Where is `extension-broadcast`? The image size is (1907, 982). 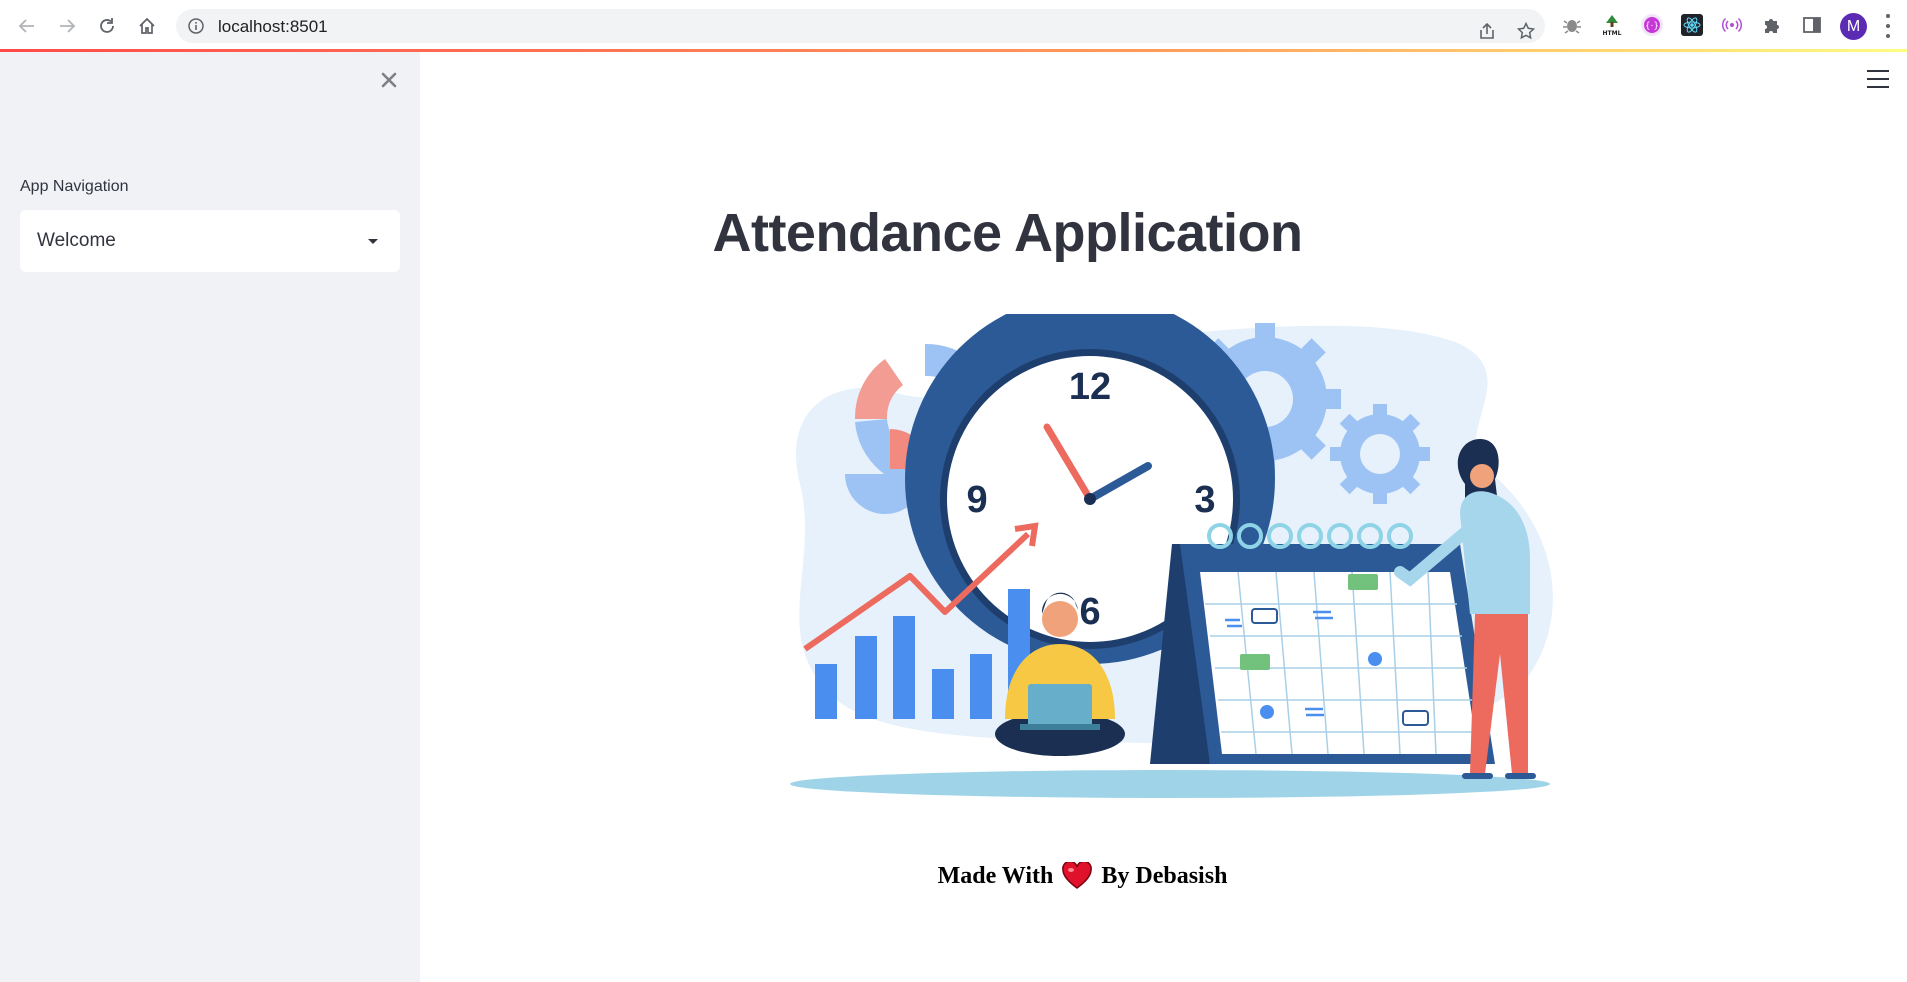
extension-broadcast is located at coordinates (1732, 25).